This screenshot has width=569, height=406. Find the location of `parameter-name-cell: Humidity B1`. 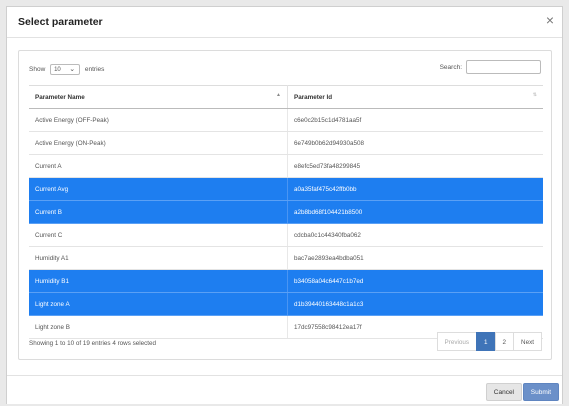

parameter-name-cell: Humidity B1 is located at coordinates (158, 281).